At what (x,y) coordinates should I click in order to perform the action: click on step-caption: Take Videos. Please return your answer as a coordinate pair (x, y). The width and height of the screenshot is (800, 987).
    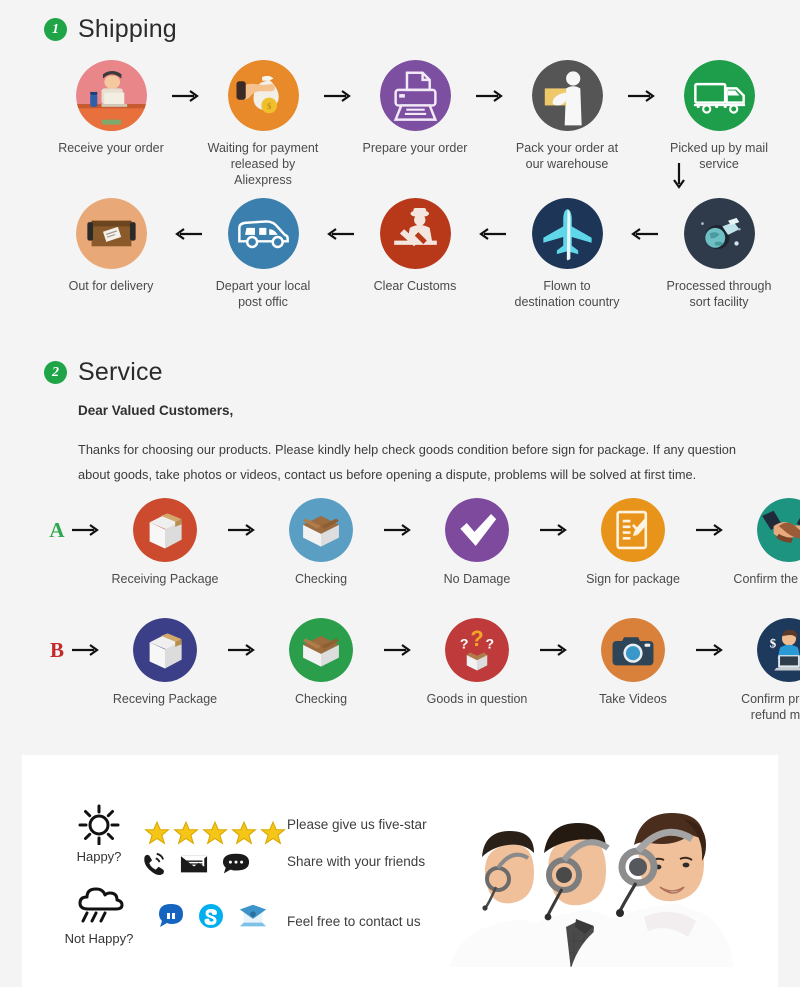
    Looking at the image, I should click on (633, 699).